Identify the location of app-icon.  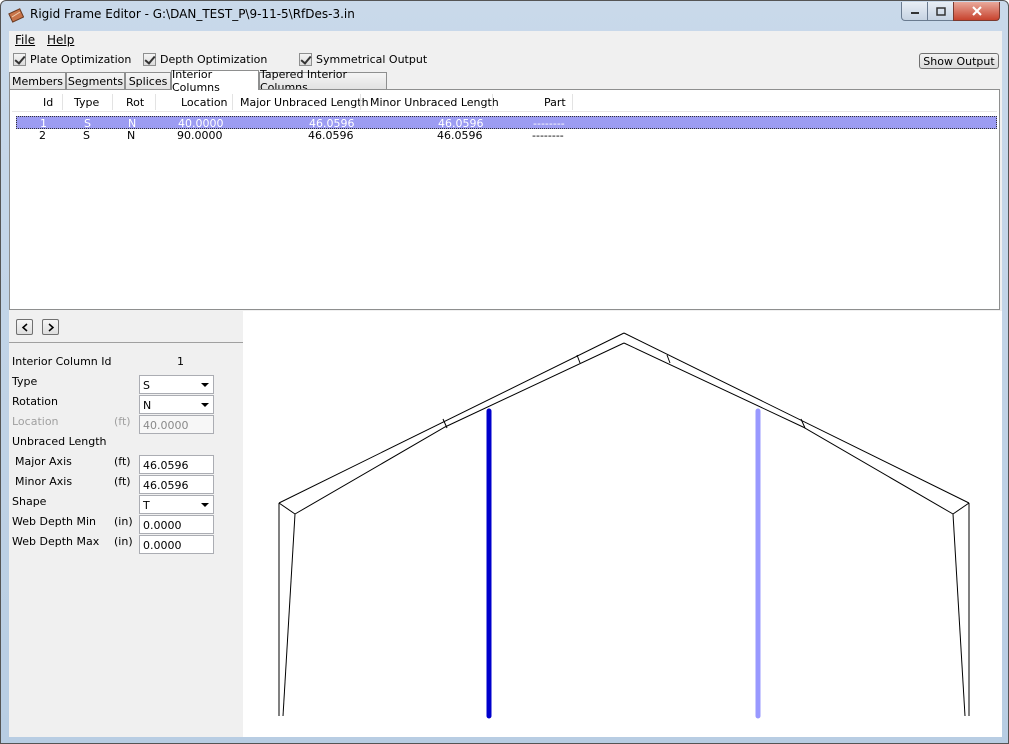
(16, 15).